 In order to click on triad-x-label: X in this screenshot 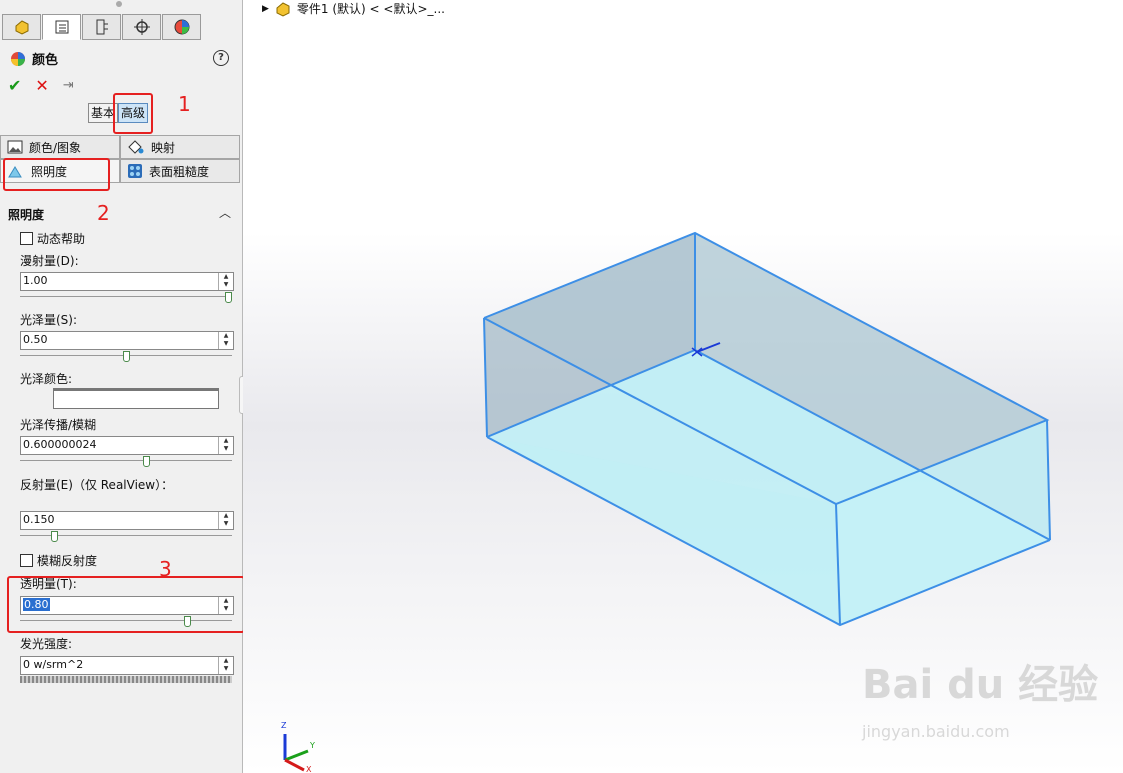, I will do `click(309, 769)`.